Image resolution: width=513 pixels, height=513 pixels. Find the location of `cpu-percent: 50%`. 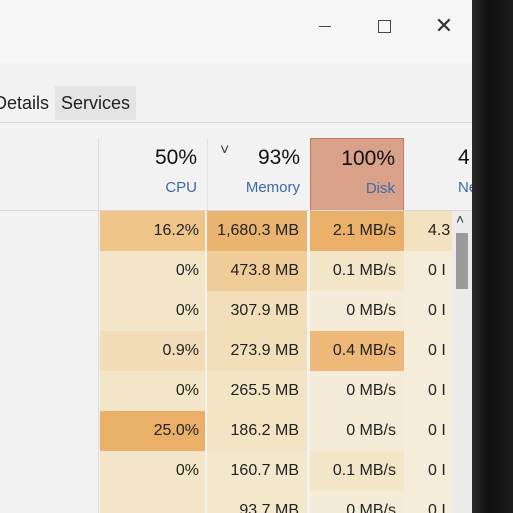

cpu-percent: 50% is located at coordinates (175, 157).